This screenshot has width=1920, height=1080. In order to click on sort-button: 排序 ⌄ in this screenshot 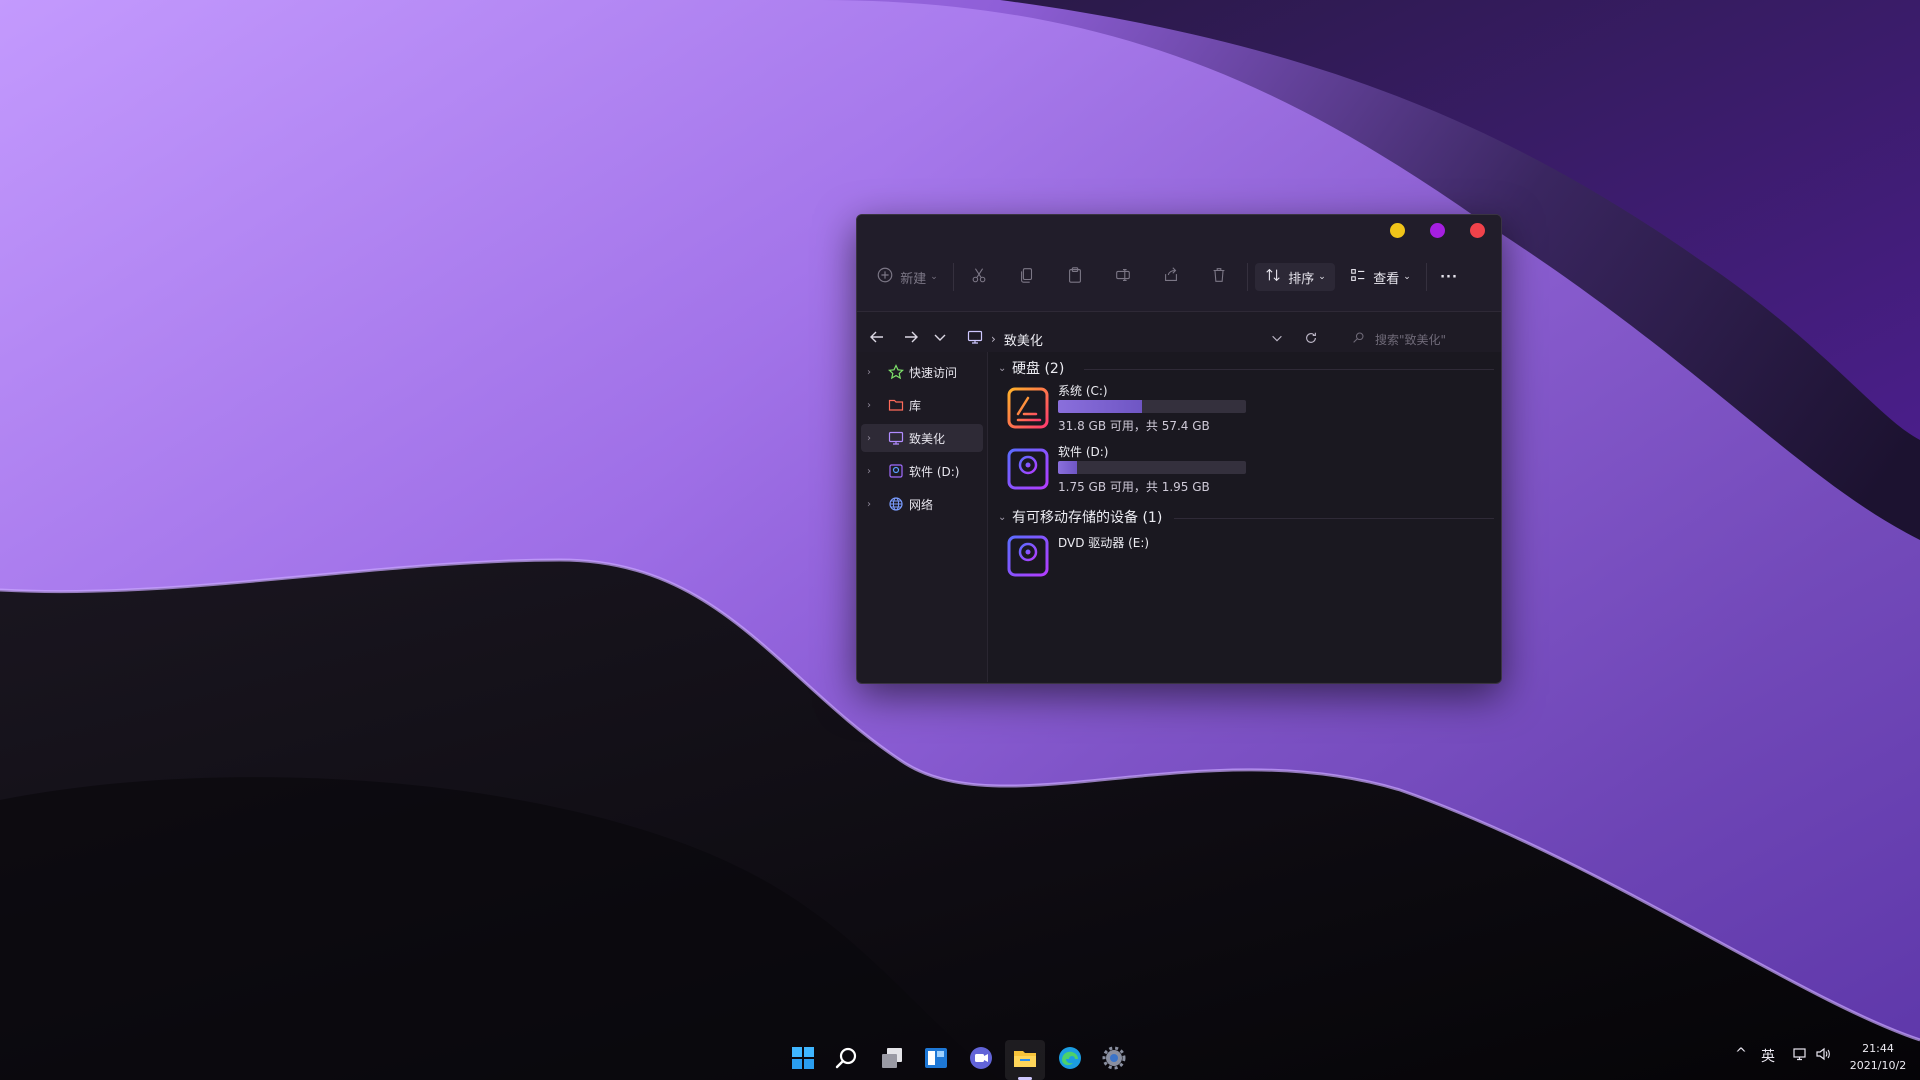, I will do `click(1295, 277)`.